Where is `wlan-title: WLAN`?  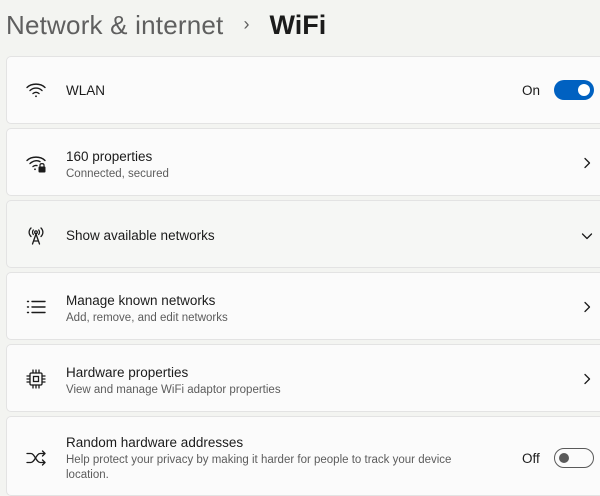
wlan-title: WLAN is located at coordinates (86, 90).